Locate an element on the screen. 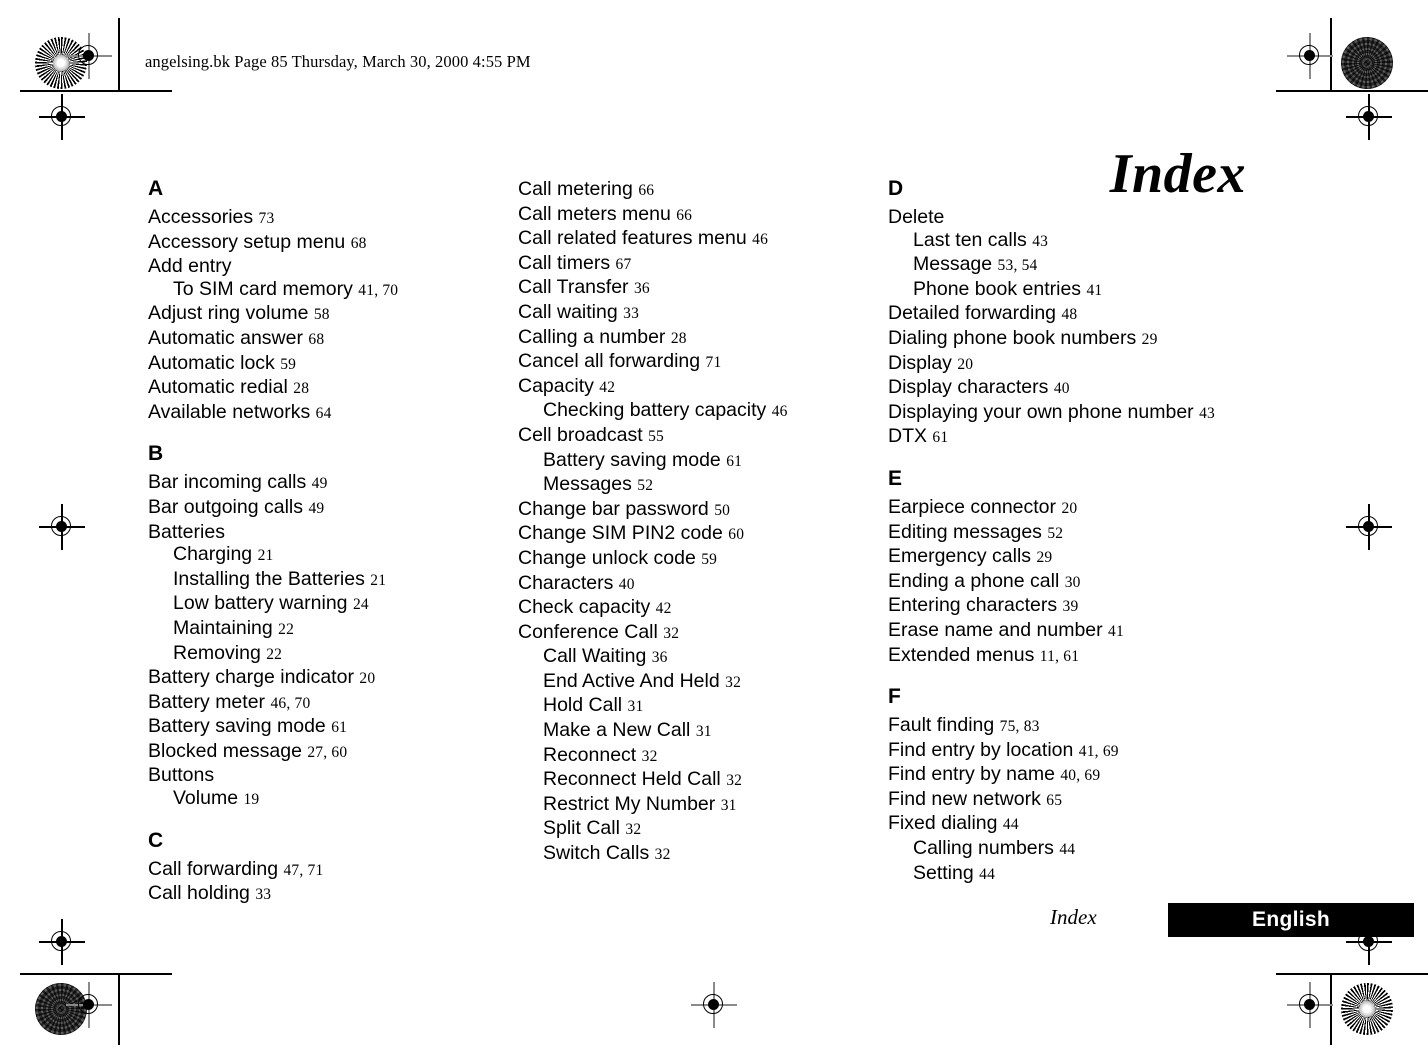 This screenshot has width=1428, height=1061. index-subentry: Messages 52 is located at coordinates (703, 485).